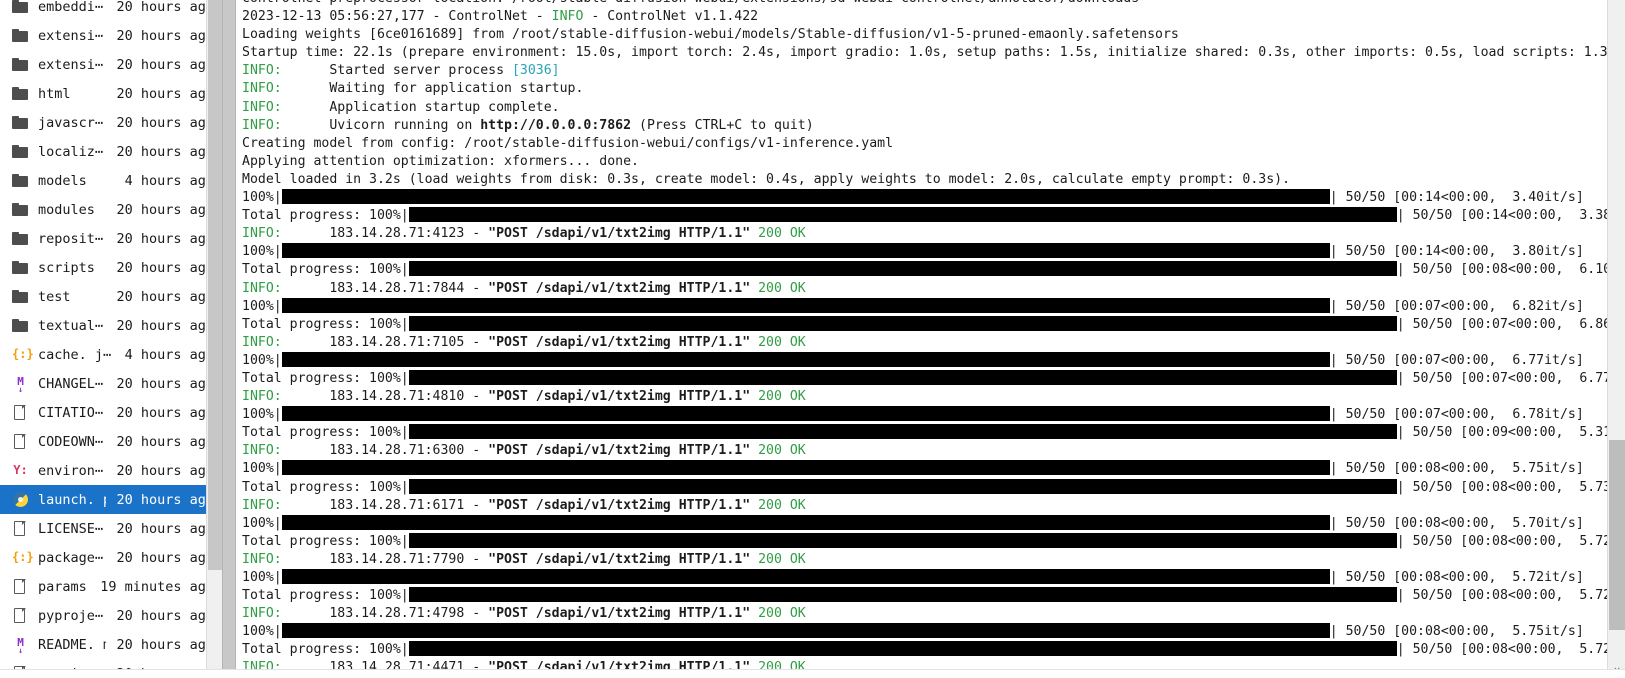  Describe the element at coordinates (812, 673) in the screenshot. I see `window-bottom-strip` at that location.